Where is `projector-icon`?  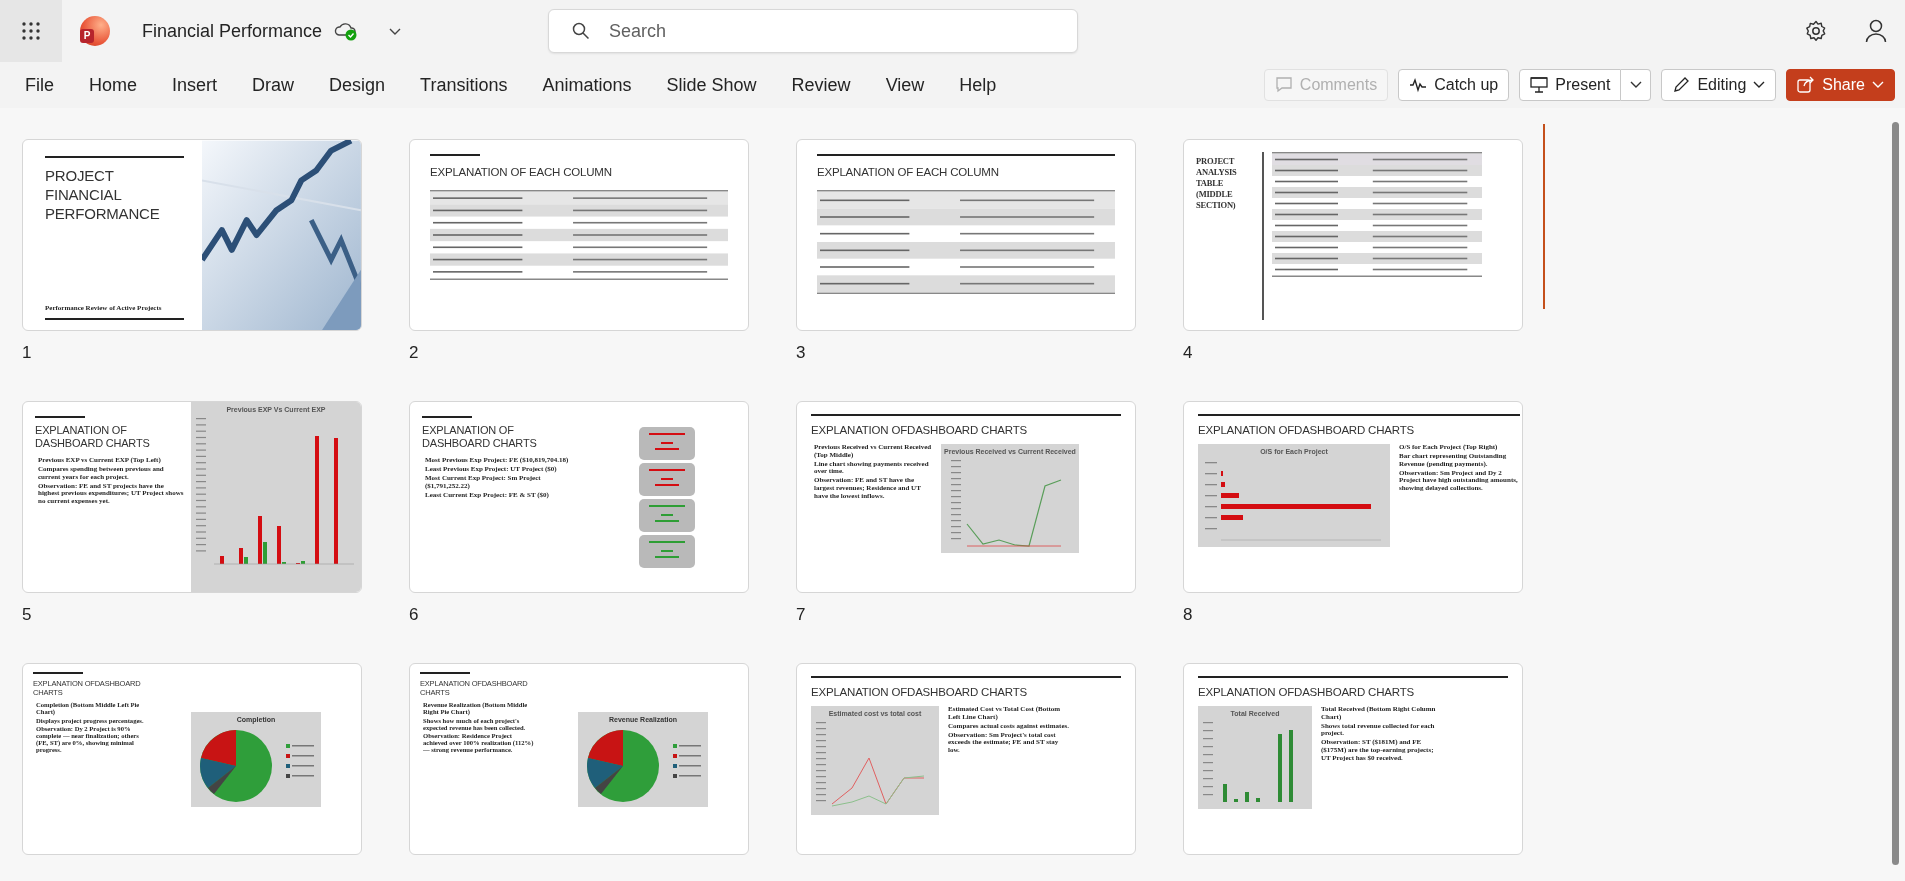
projector-icon is located at coordinates (1539, 85).